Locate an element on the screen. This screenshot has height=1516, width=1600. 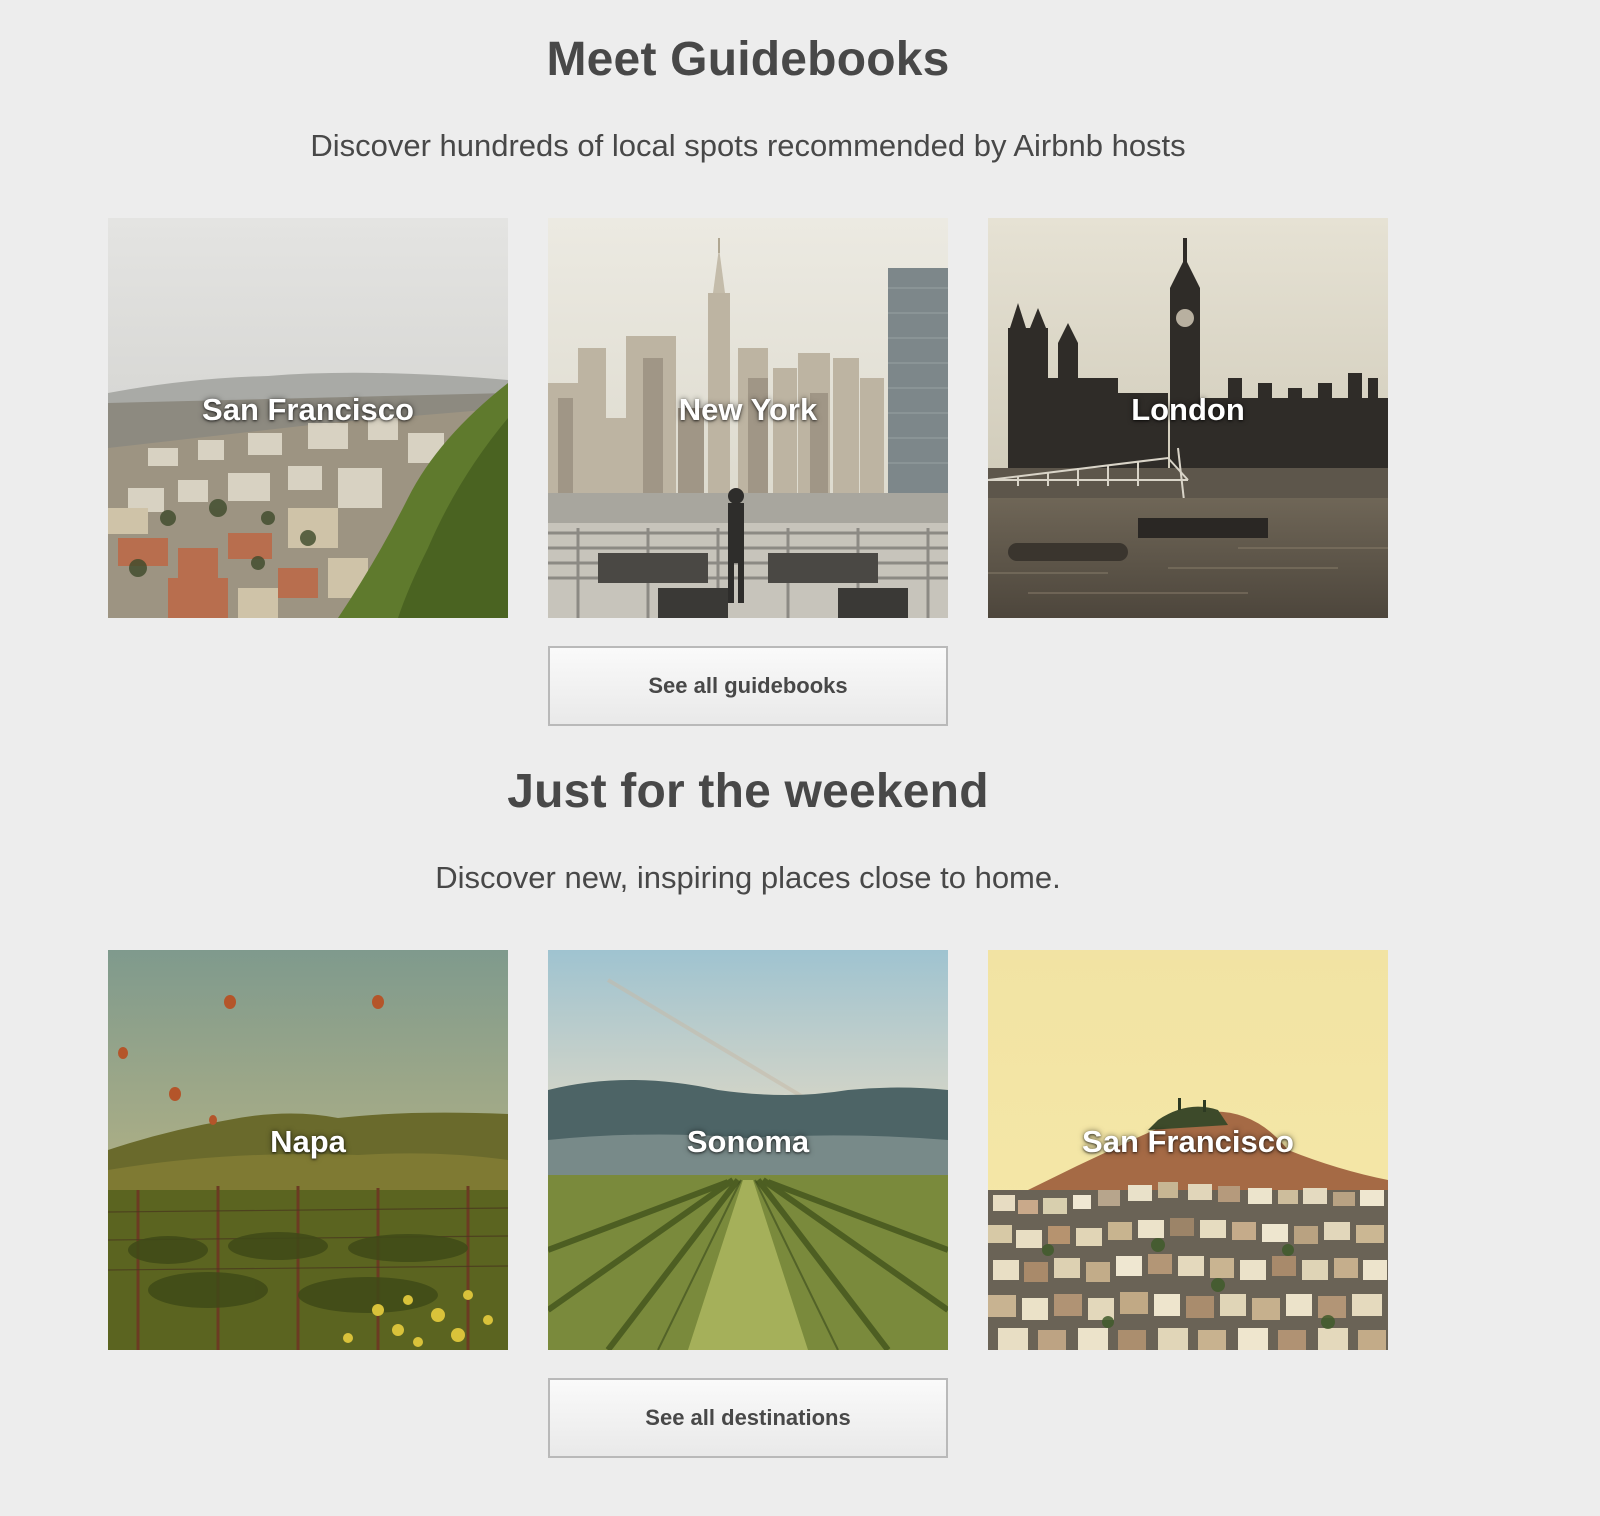
see-all-destinations-button: See all destinations is located at coordinates (748, 1418).